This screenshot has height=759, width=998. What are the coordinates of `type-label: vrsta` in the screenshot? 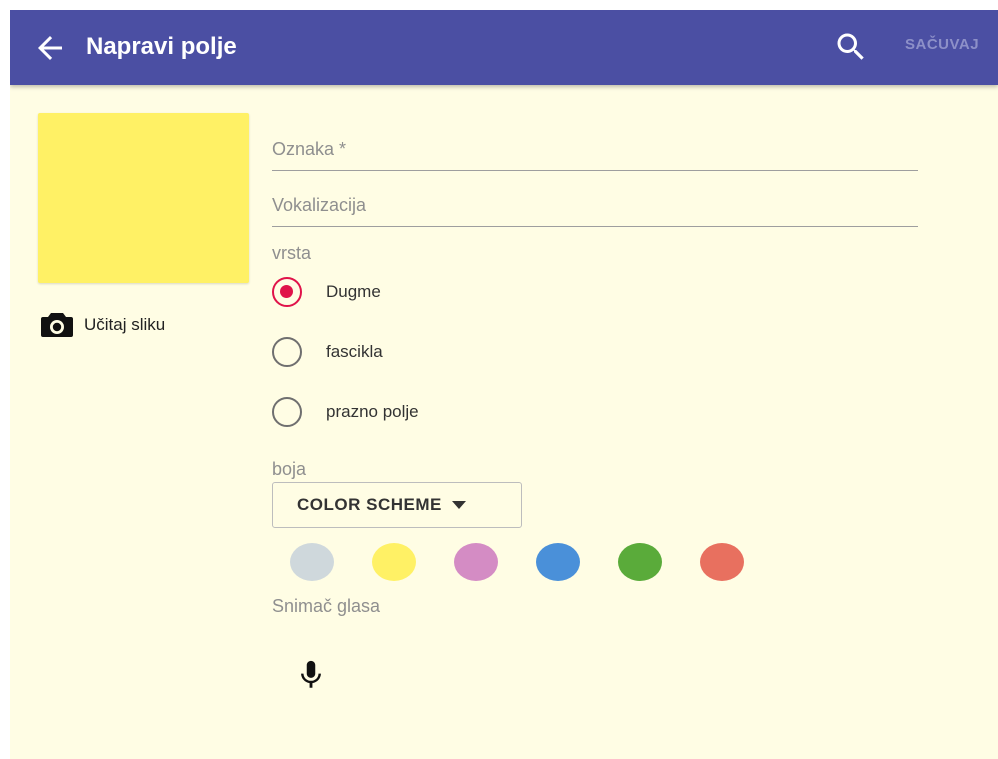 It's located at (292, 253).